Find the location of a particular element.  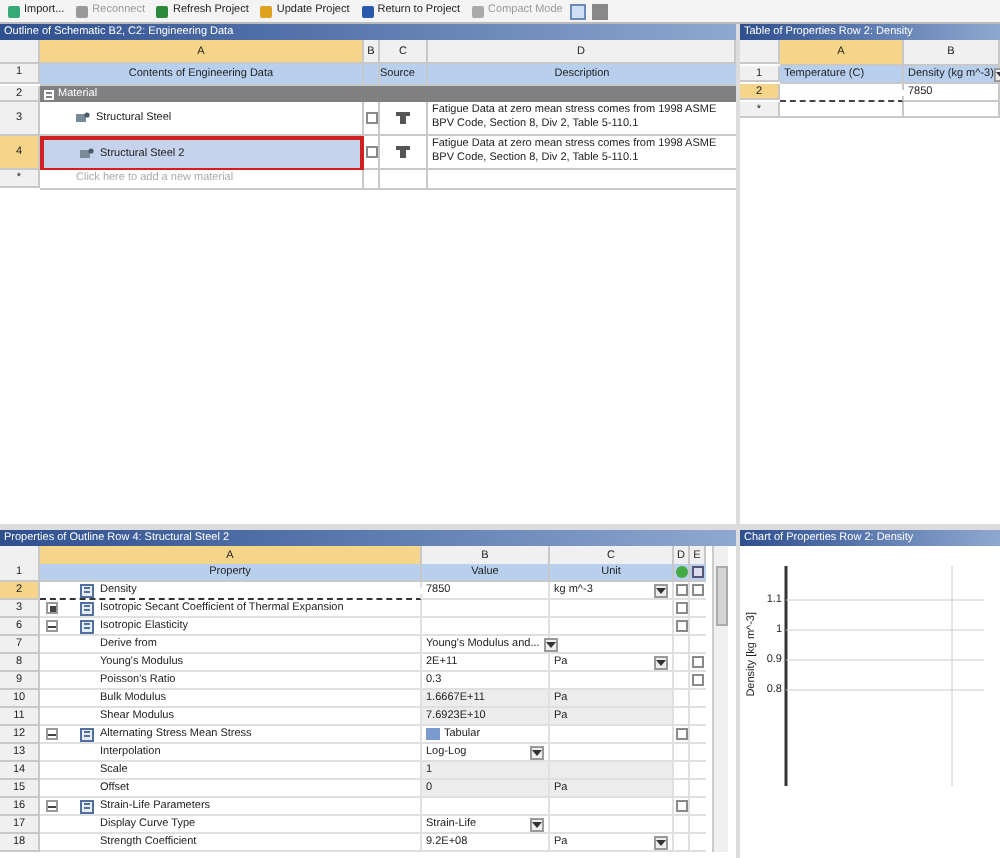

help-icon is located at coordinates (681, 572).